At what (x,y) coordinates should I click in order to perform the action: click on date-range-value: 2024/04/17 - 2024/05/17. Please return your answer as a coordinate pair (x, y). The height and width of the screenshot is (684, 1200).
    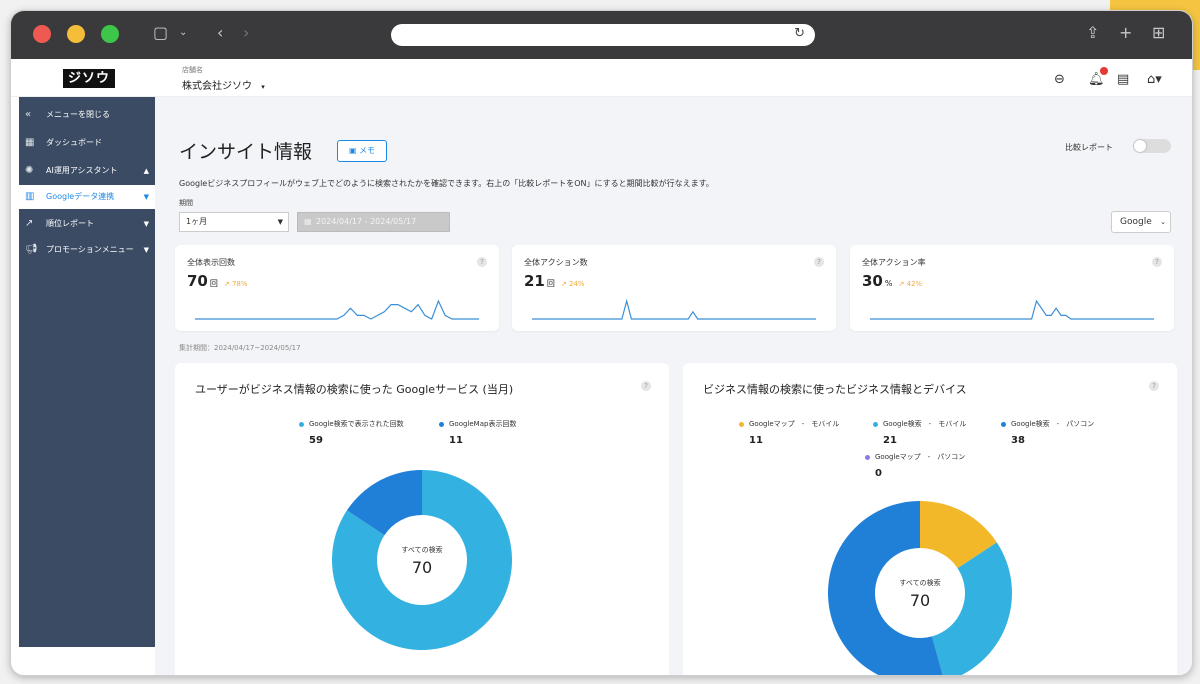
    Looking at the image, I should click on (366, 221).